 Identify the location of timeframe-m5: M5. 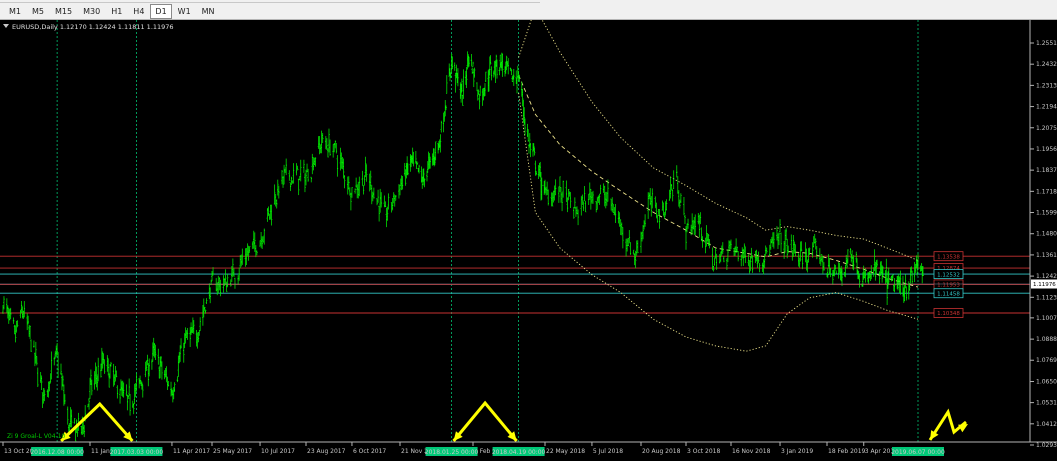
(38, 11).